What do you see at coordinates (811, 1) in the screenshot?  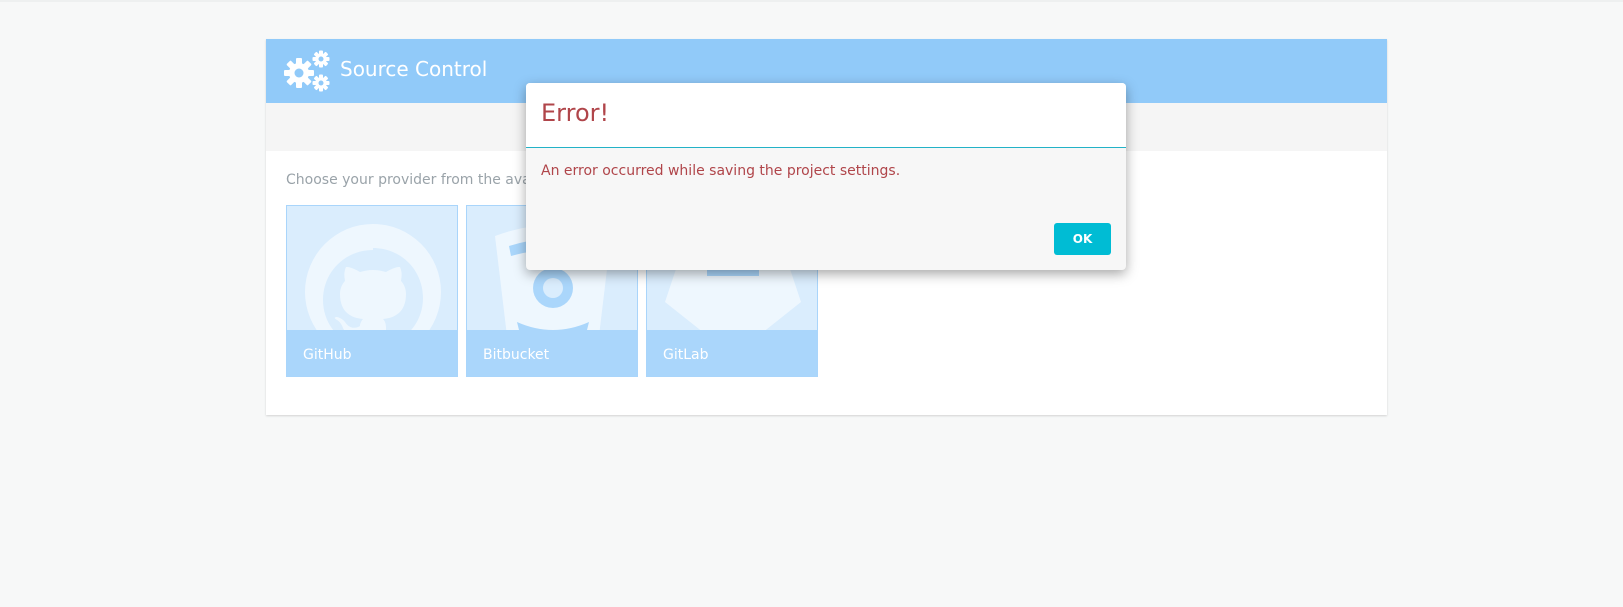 I see `top-border` at bounding box center [811, 1].